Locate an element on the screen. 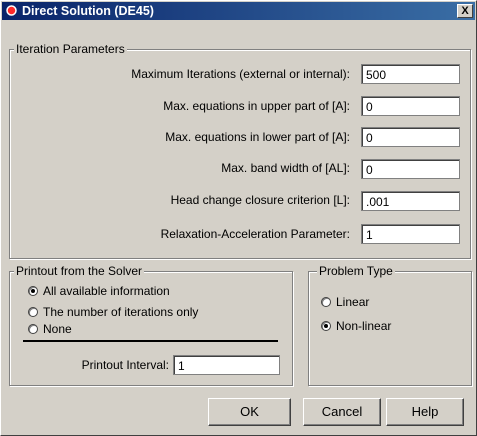 The image size is (477, 436). printout-iterations-radio is located at coordinates (33, 312).